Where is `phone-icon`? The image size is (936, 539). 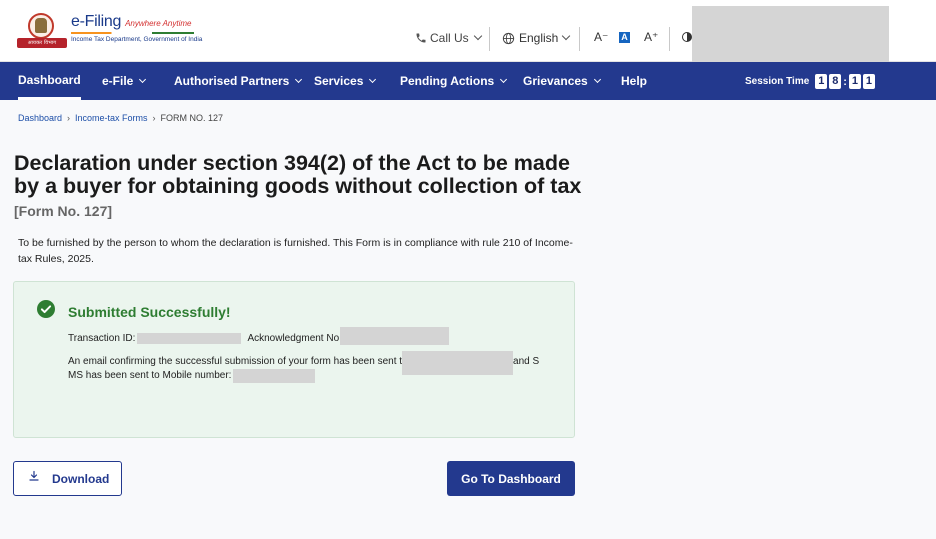
phone-icon is located at coordinates (421, 38).